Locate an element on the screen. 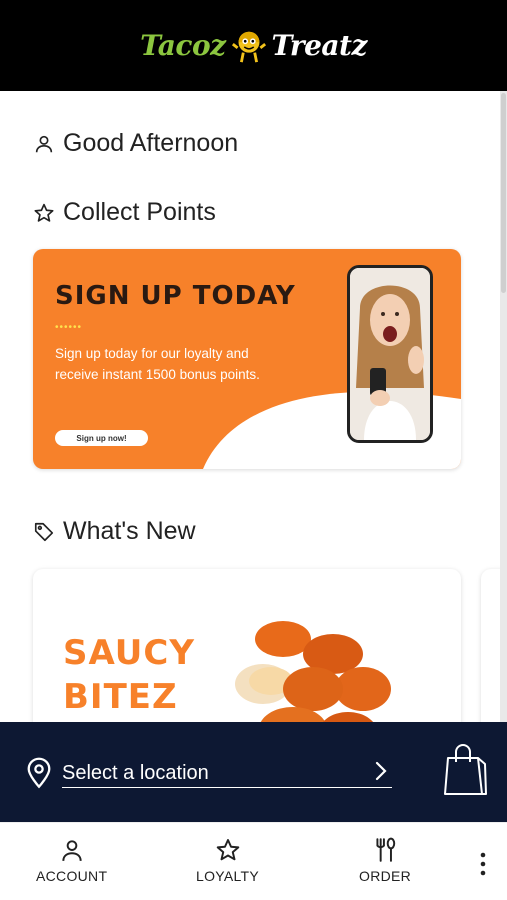 Image resolution: width=507 pixels, height=900 pixels. collect-points-title: Collect Points is located at coordinates (139, 212).